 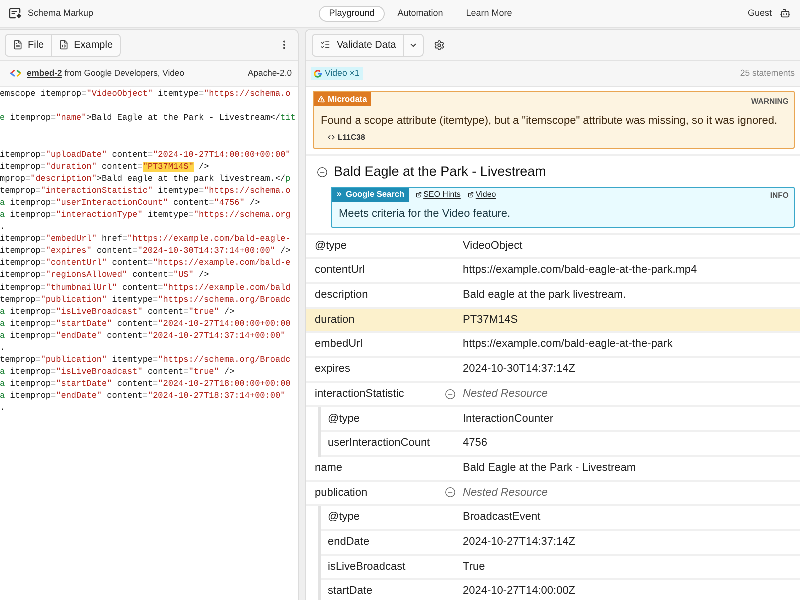 I want to click on property-value: 2024-10-27T14:37:14Z, so click(x=519, y=542).